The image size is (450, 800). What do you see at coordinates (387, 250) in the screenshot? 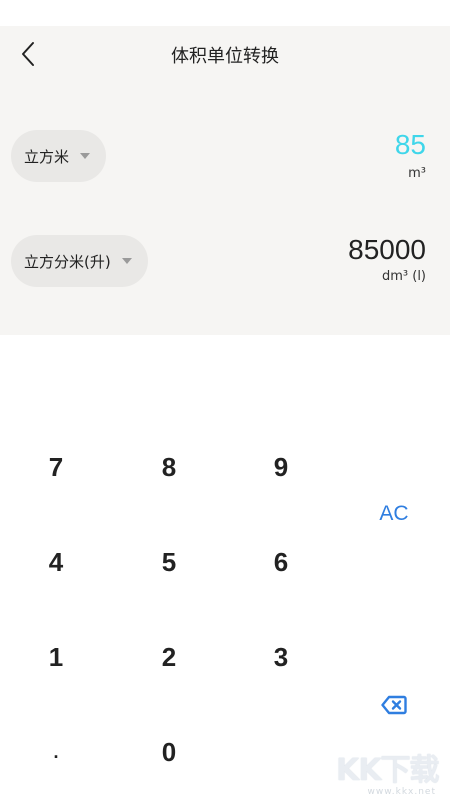
I see `to-value-display: 85000` at bounding box center [387, 250].